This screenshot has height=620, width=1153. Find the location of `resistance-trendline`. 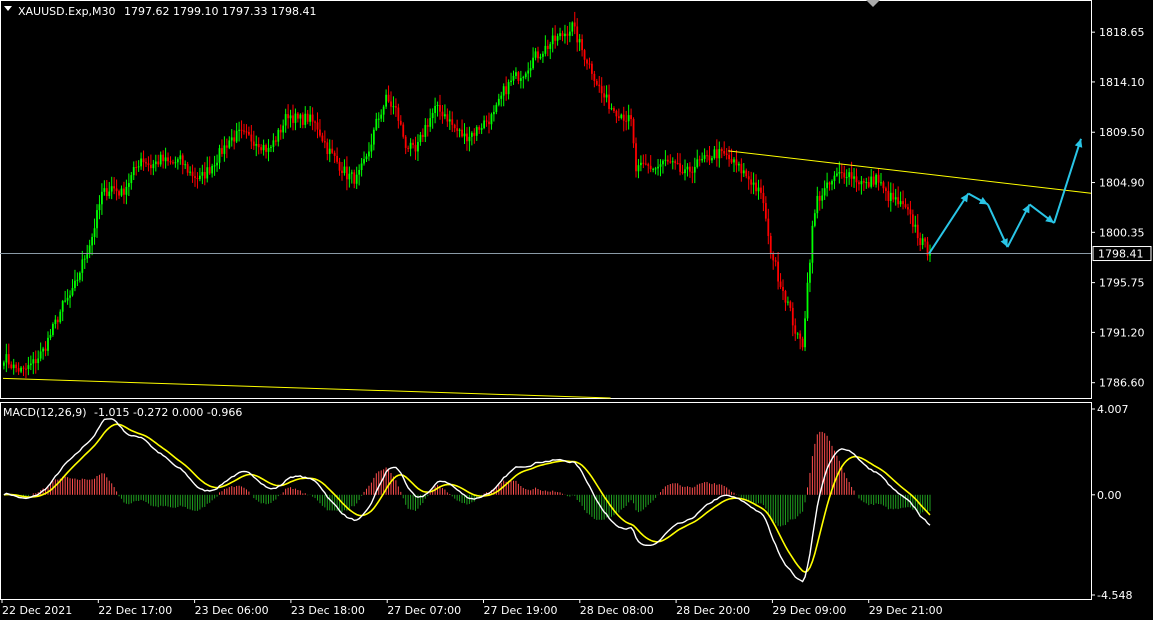

resistance-trendline is located at coordinates (910, 172).